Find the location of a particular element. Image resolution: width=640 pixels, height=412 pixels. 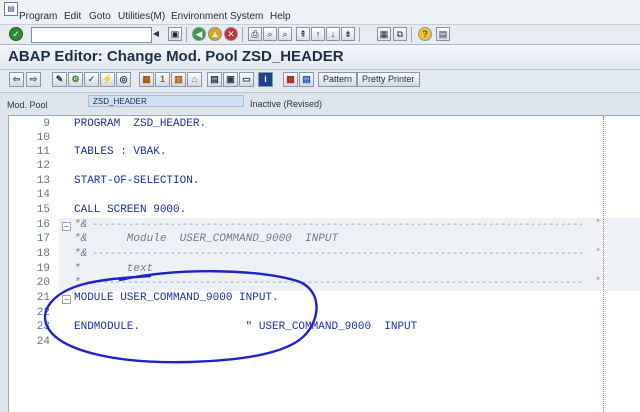

line-number: 20 is located at coordinates (43, 283).